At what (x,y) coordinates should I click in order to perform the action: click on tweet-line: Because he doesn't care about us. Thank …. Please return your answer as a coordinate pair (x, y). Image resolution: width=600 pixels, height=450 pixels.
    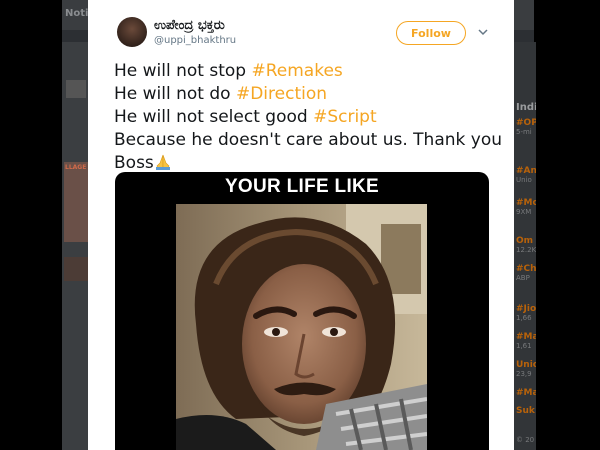
    Looking at the image, I should click on (308, 140).